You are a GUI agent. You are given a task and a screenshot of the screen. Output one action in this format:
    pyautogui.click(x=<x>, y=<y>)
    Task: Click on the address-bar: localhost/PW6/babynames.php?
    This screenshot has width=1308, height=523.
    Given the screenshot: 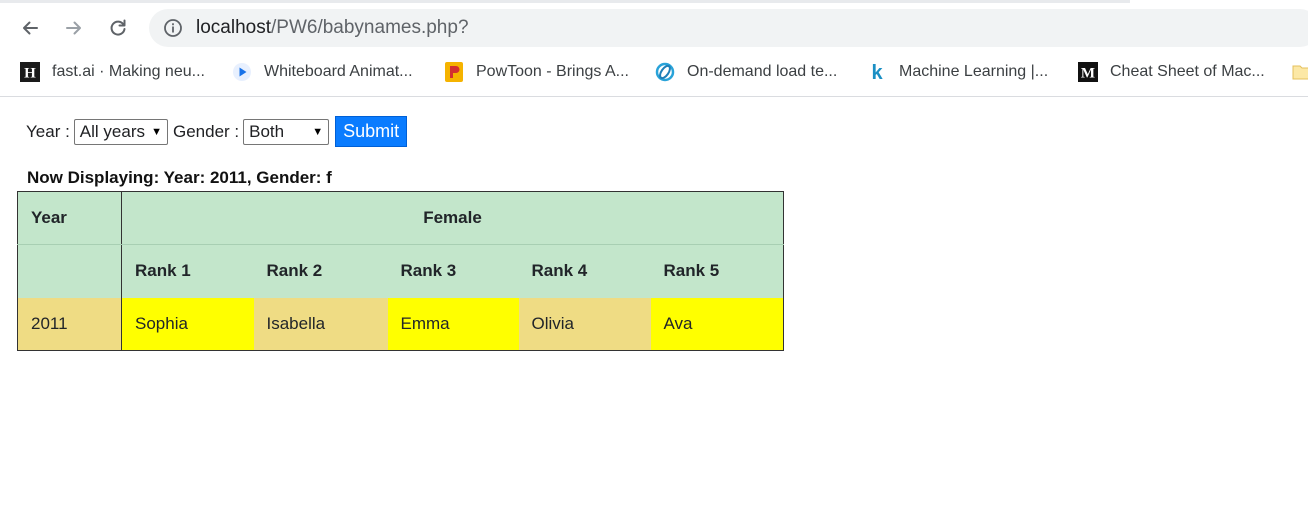 What is the action you would take?
    pyautogui.click(x=728, y=28)
    